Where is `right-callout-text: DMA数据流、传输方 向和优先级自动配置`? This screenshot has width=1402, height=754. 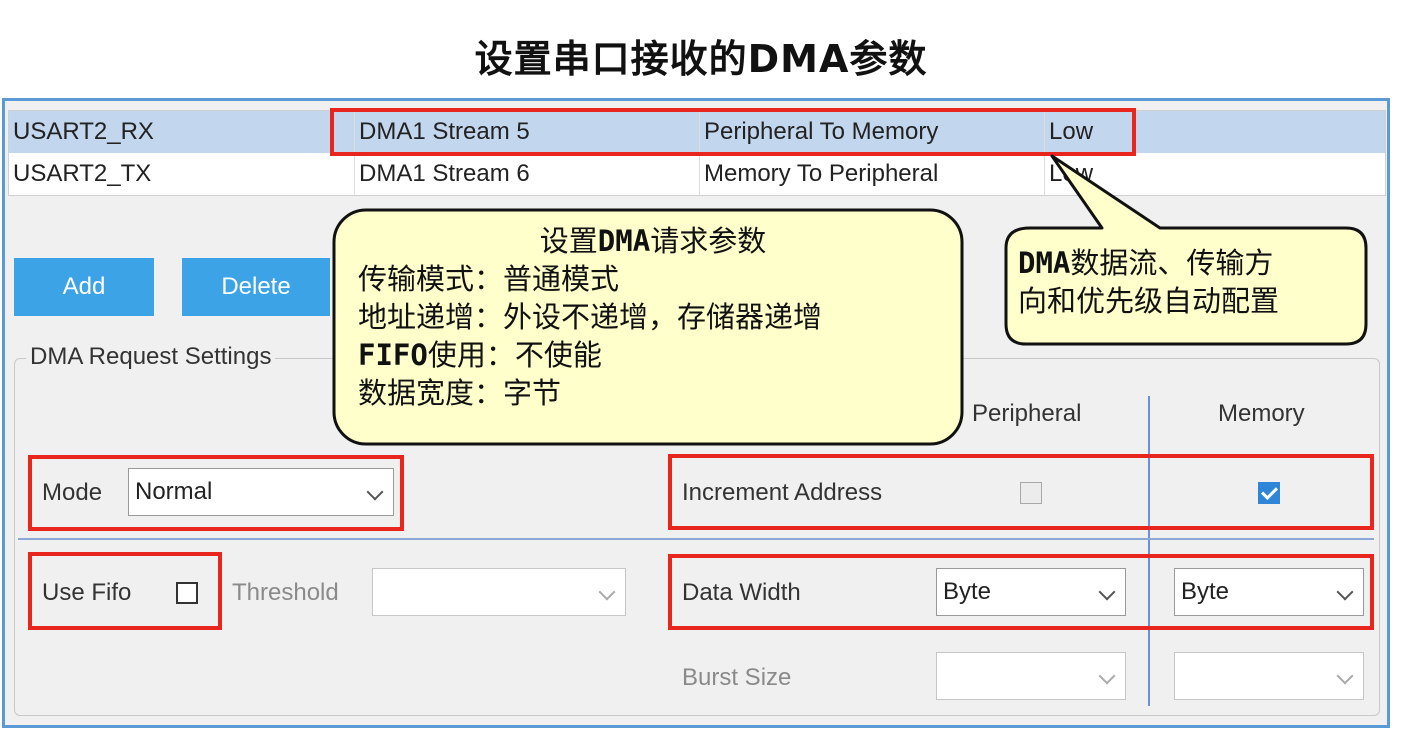 right-callout-text: DMA数据流、传输方 向和优先级自动配置 is located at coordinates (1188, 282).